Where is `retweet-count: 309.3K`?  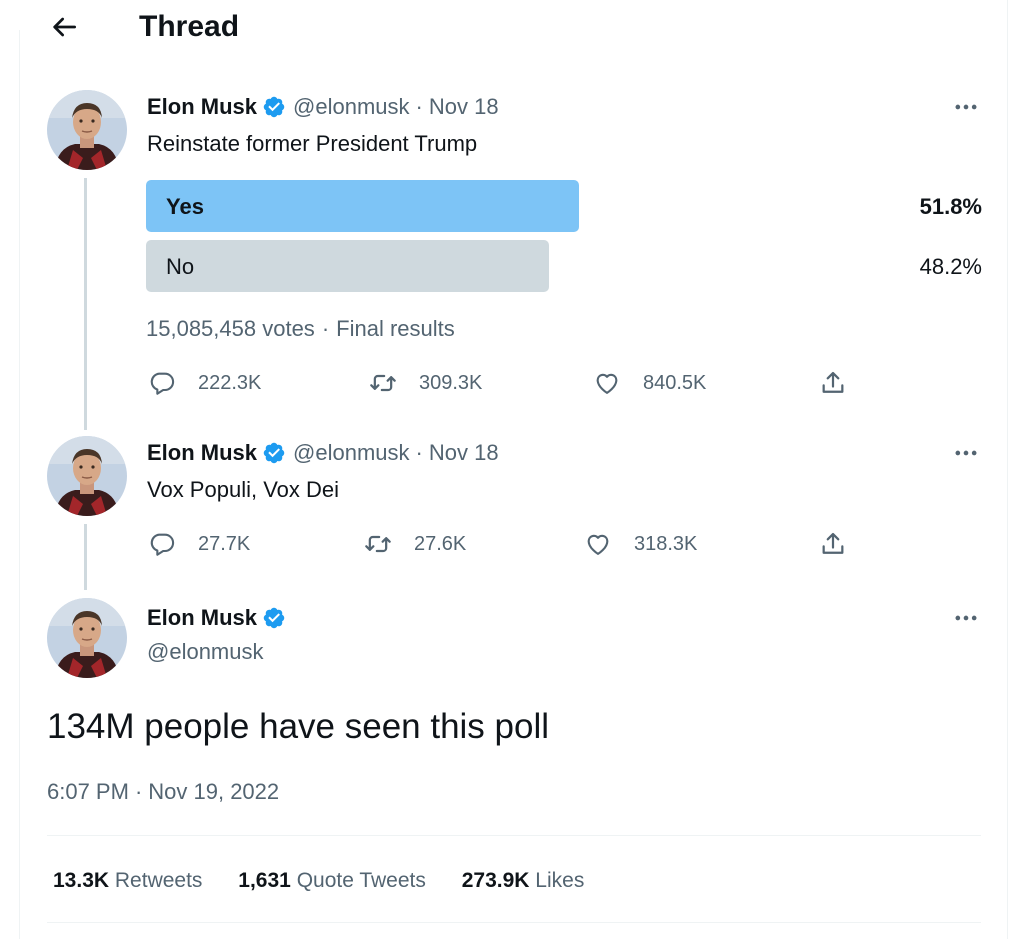 retweet-count: 309.3K is located at coordinates (451, 382).